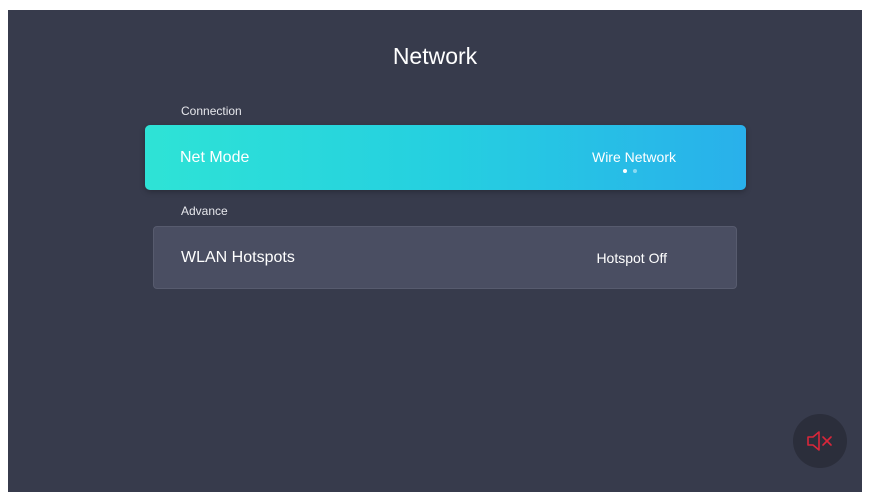  Describe the element at coordinates (204, 211) in the screenshot. I see `section-label-advance: Advance` at that location.